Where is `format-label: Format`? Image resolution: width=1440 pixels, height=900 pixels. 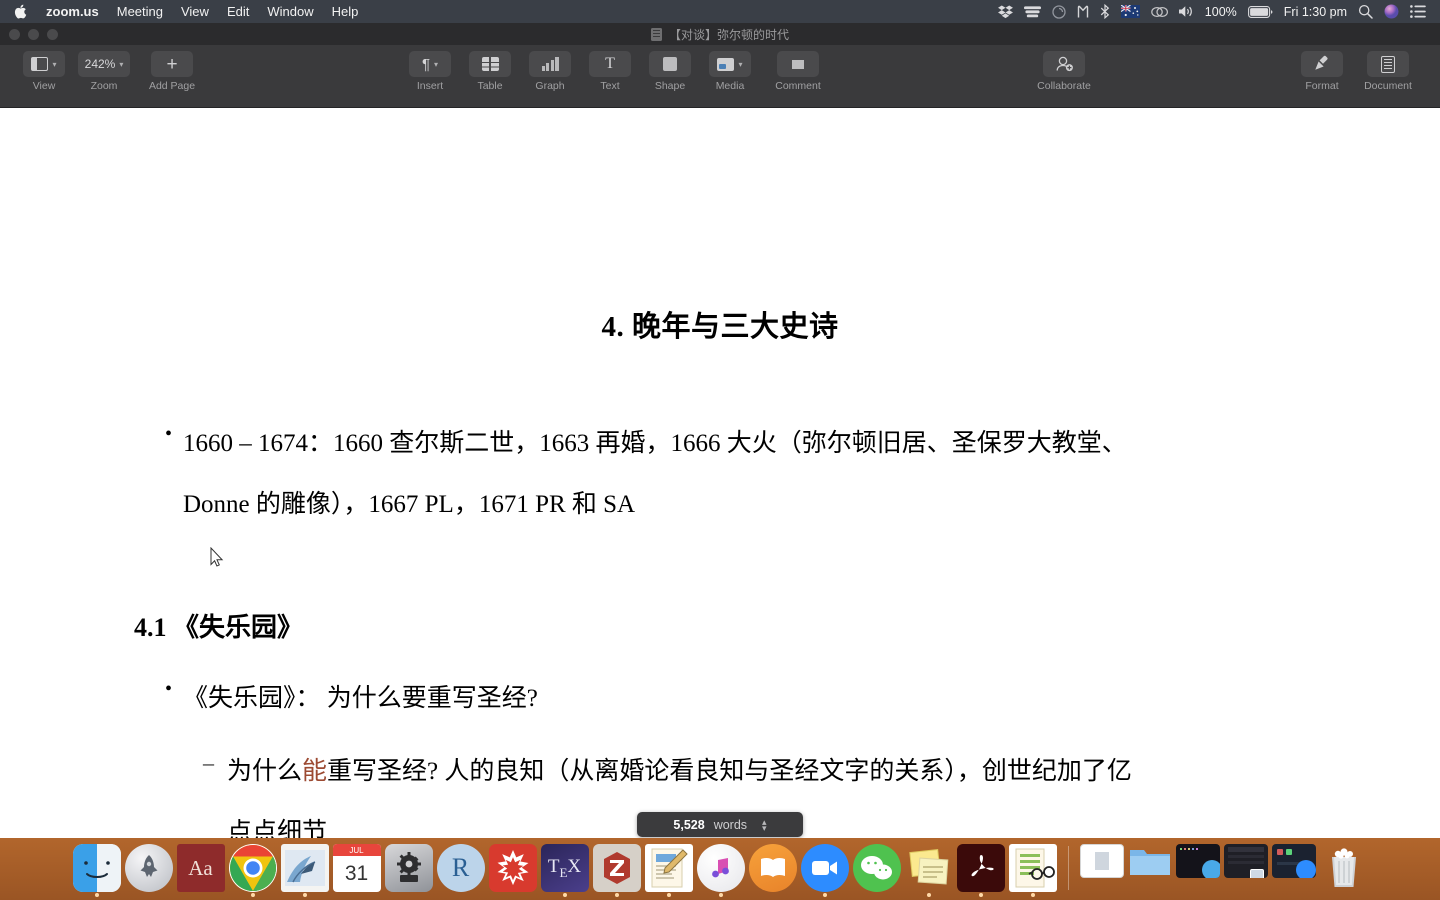
format-label: Format is located at coordinates (1322, 86).